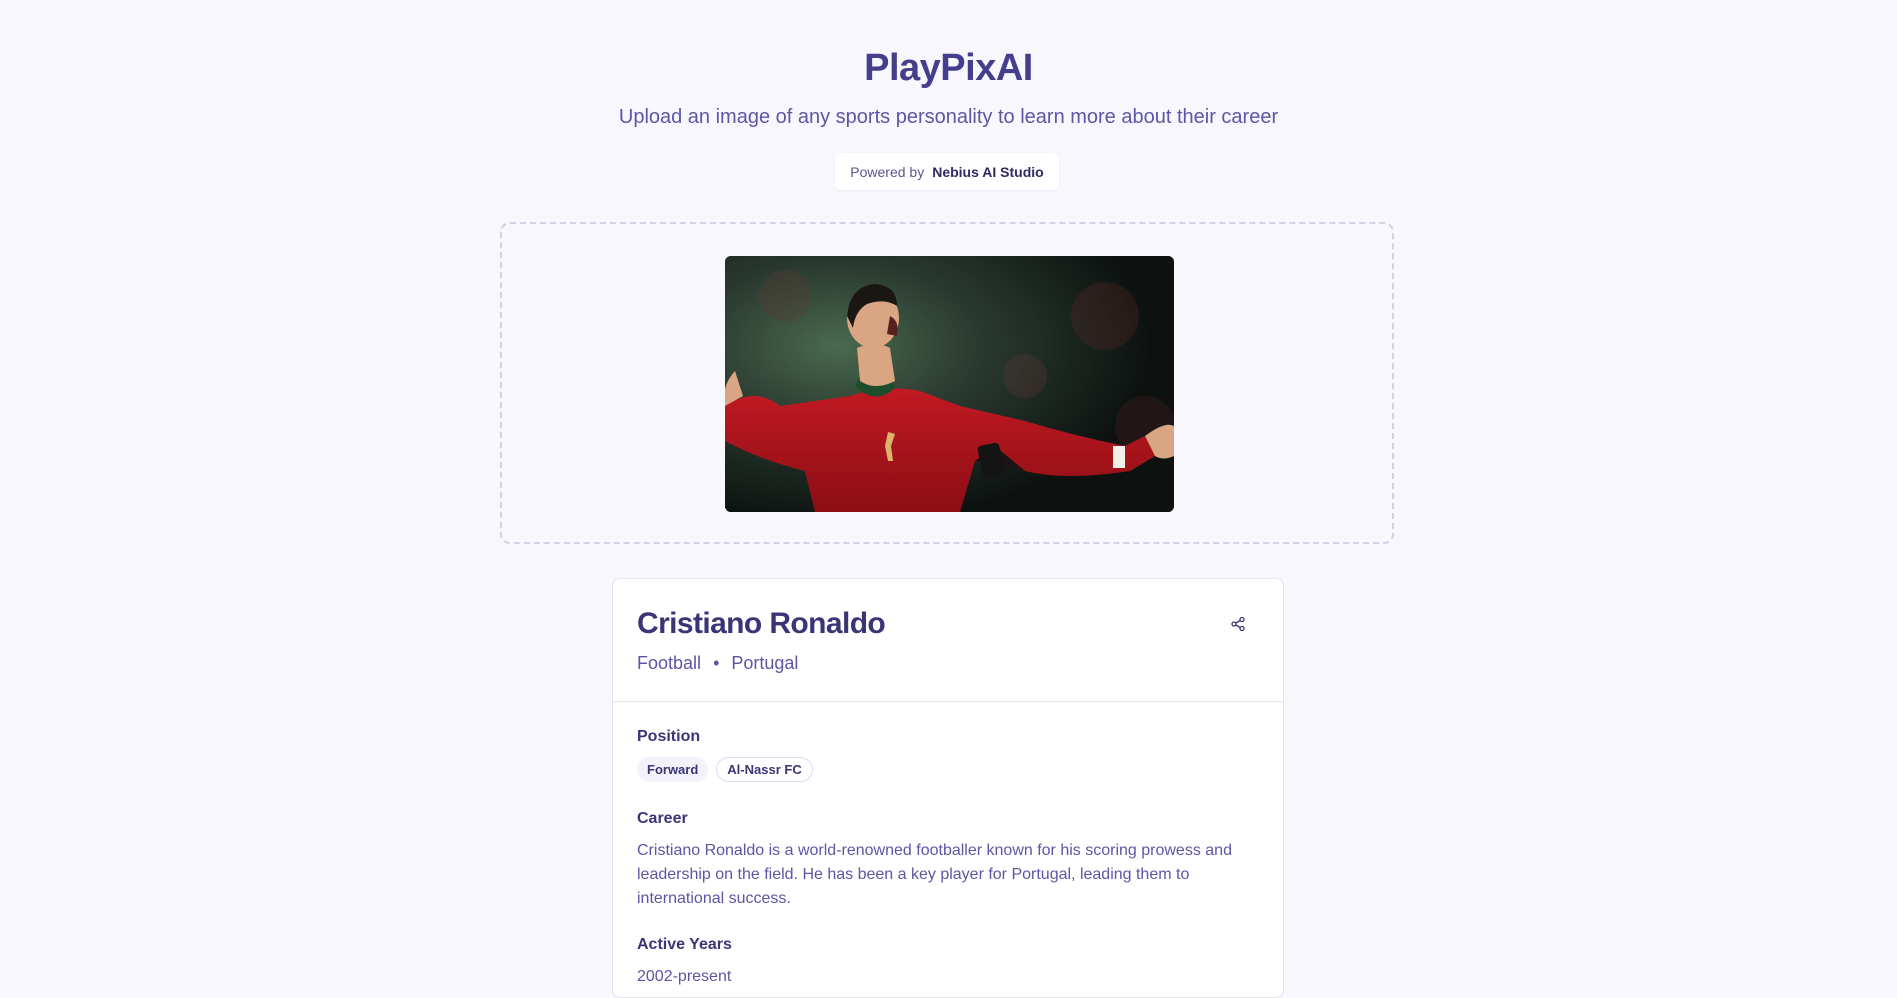 Image resolution: width=1897 pixels, height=998 pixels. I want to click on uploaded-athlete-photo, so click(949, 384).